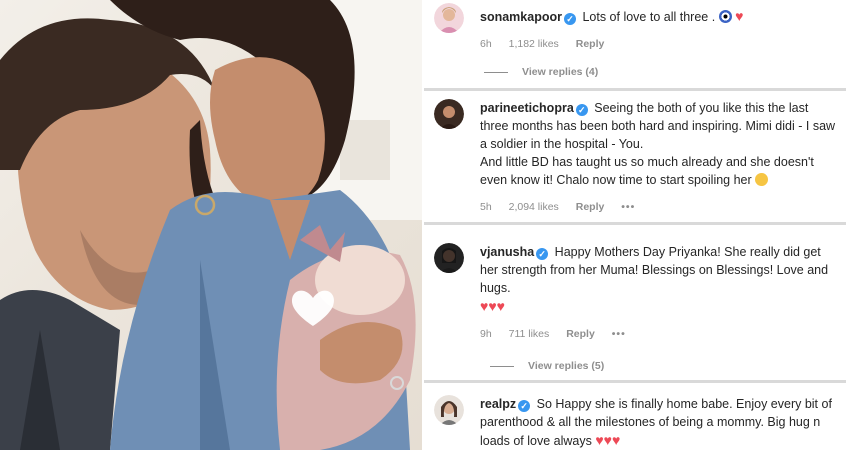 The height and width of the screenshot is (450, 846). Describe the element at coordinates (507, 252) in the screenshot. I see `username: vjanusha` at that location.